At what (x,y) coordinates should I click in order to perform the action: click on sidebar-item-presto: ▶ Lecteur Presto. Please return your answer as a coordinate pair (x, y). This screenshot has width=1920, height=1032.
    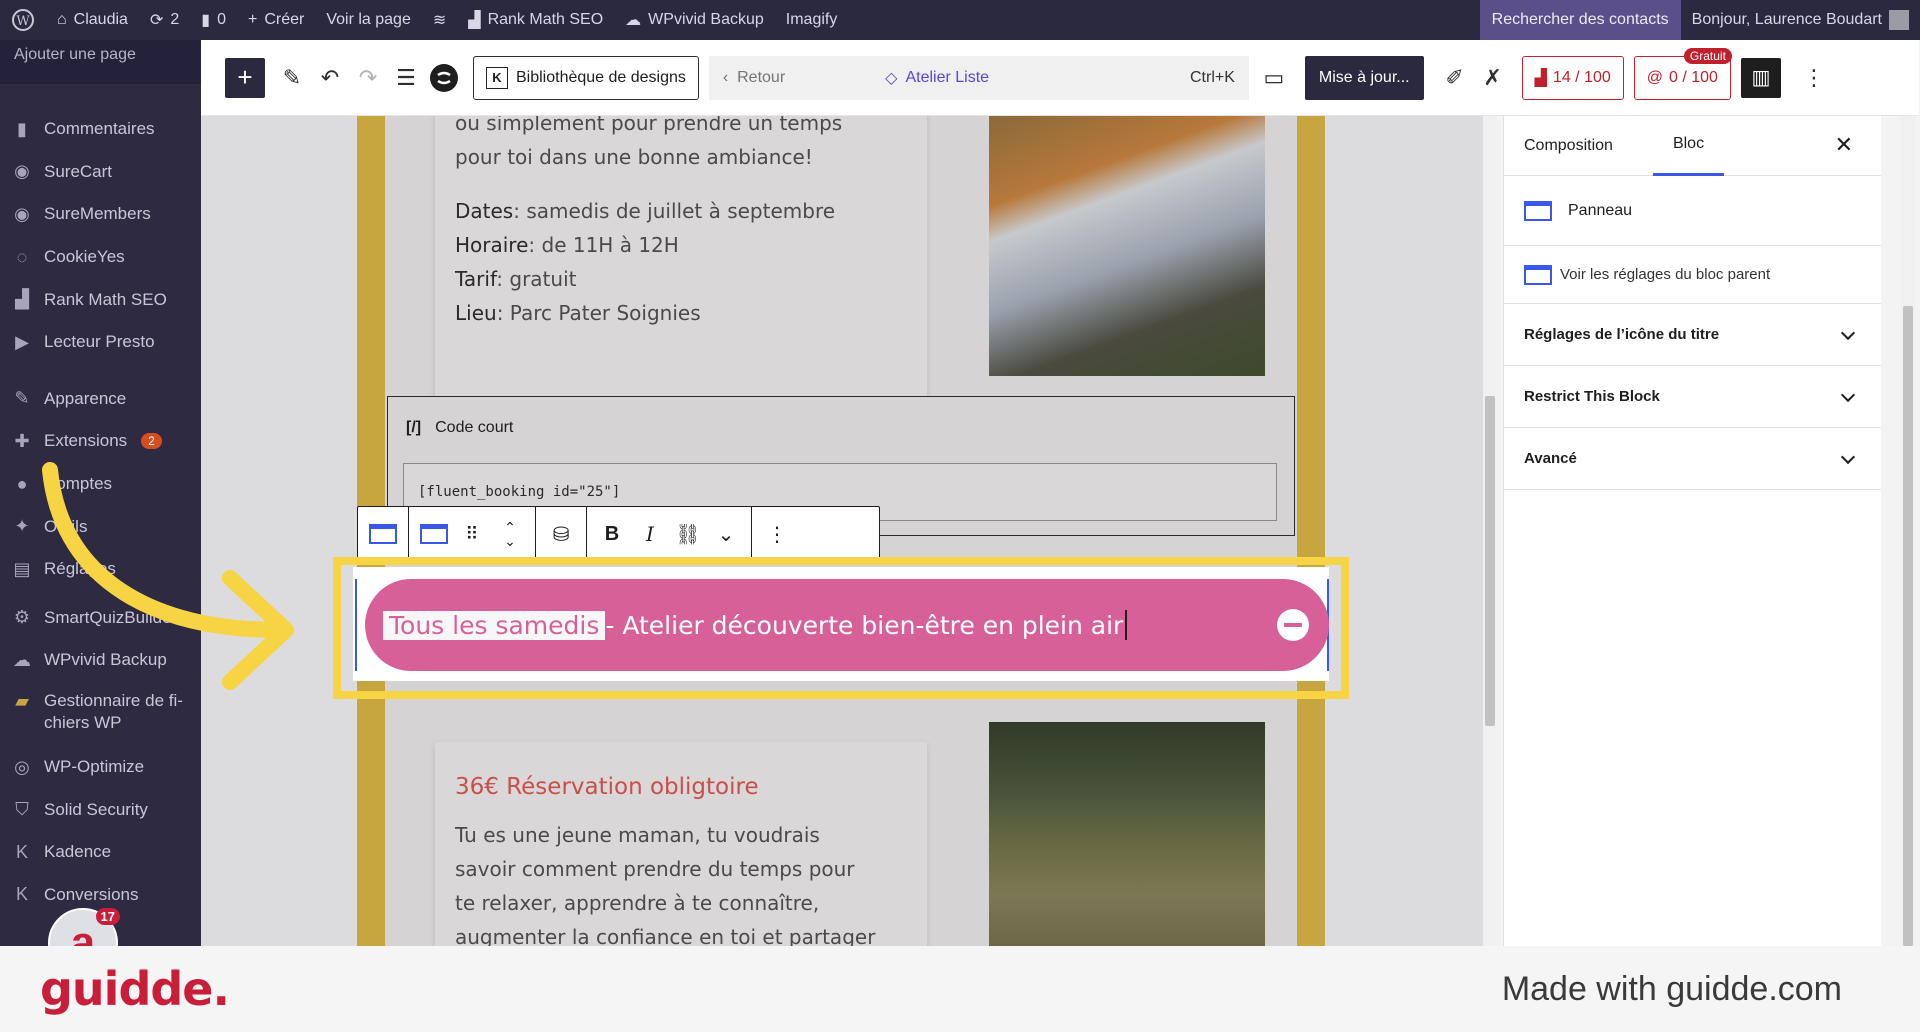
    Looking at the image, I should click on (100, 342).